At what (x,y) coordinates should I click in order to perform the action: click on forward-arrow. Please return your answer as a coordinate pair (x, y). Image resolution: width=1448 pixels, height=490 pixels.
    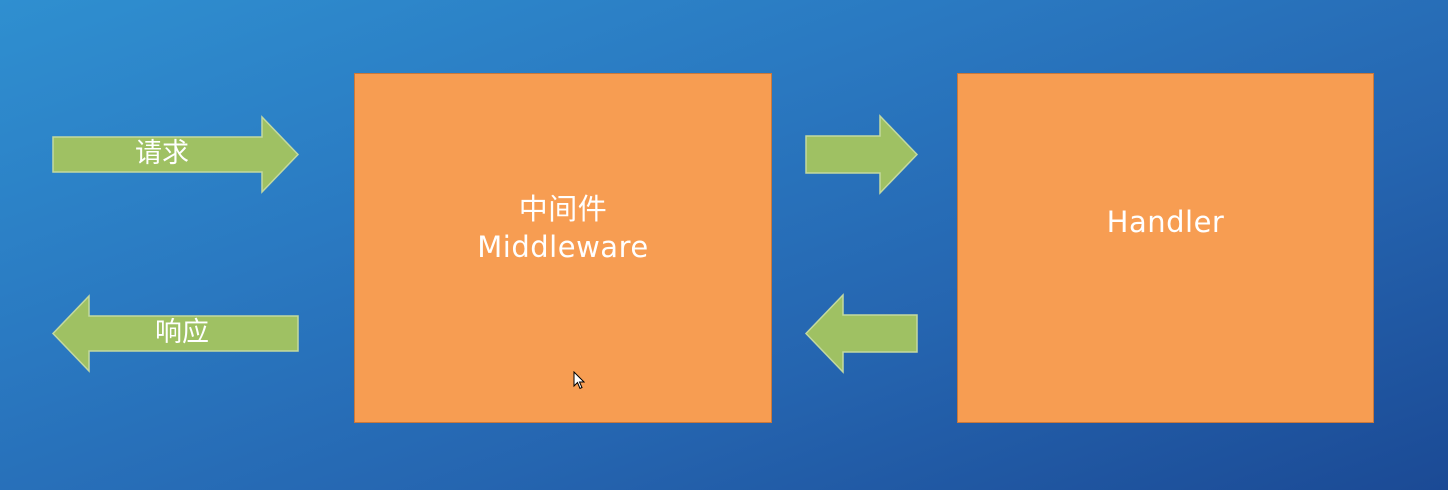
    Looking at the image, I should click on (862, 154).